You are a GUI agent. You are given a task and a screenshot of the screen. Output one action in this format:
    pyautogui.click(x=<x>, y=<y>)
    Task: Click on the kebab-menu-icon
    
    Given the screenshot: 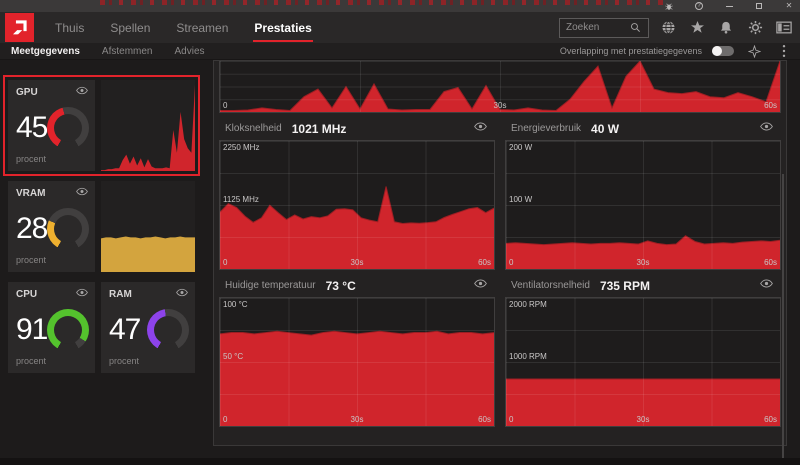 What is the action you would take?
    pyautogui.click(x=784, y=51)
    